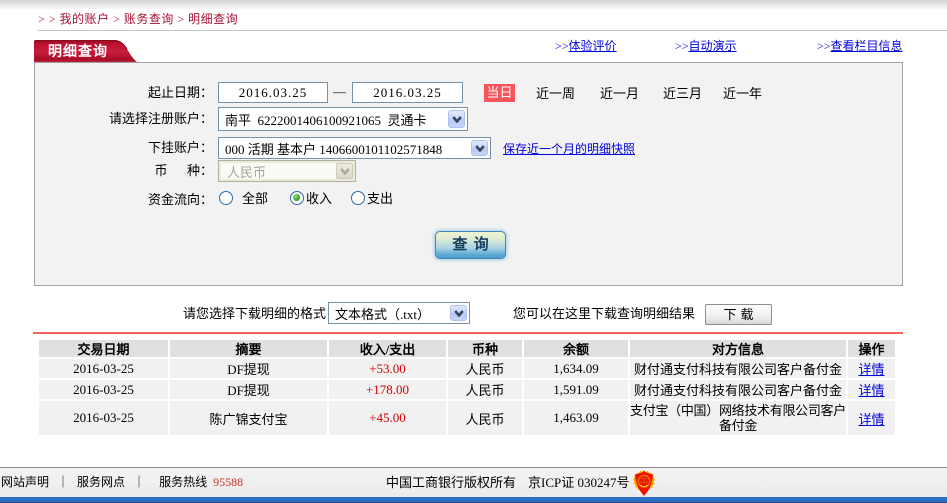 This screenshot has height=503, width=947. I want to click on col-header-amount: 收入/支出, so click(387, 348).